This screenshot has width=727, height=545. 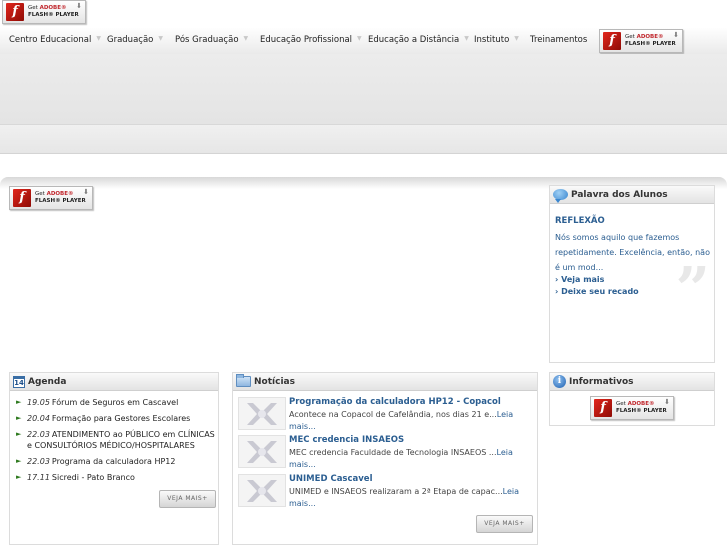 What do you see at coordinates (135, 40) in the screenshot?
I see `nav-item-graduacao: Graduação ▼` at bounding box center [135, 40].